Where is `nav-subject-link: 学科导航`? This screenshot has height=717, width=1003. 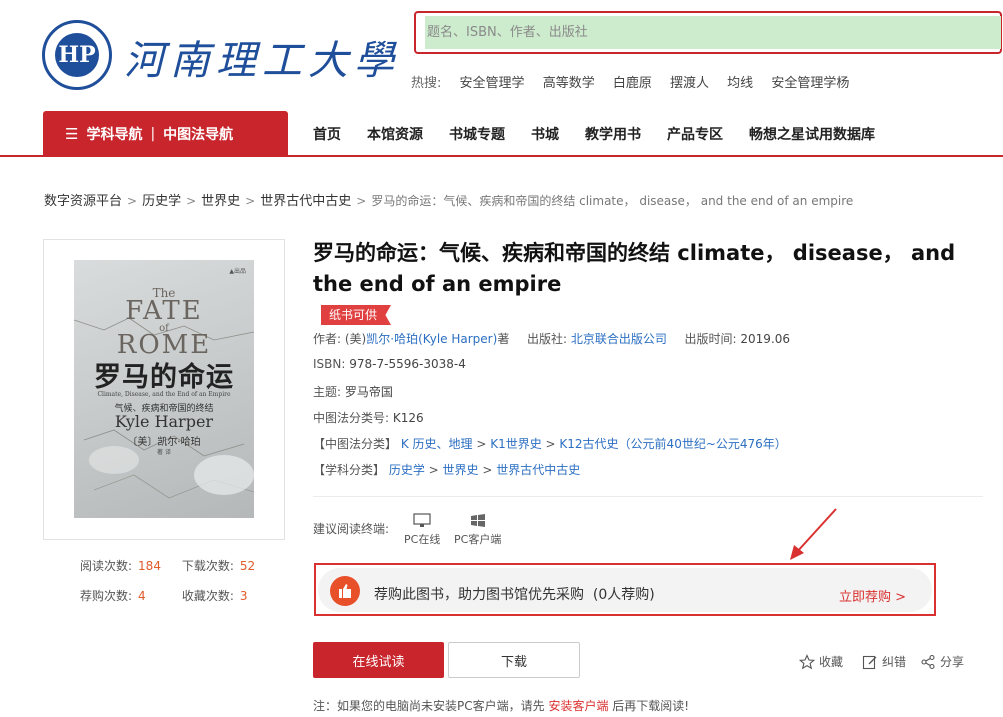
nav-subject-link: 学科导航 is located at coordinates (114, 134).